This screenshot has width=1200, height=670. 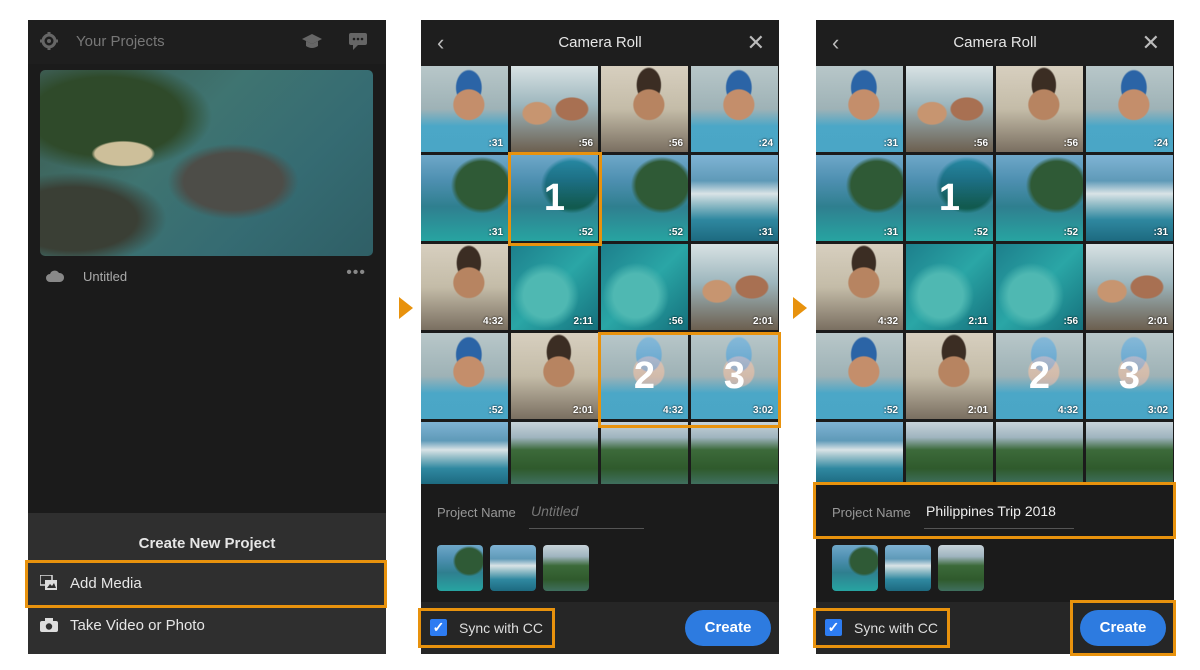 I want to click on duration-label: 2:01, so click(x=762, y=321).